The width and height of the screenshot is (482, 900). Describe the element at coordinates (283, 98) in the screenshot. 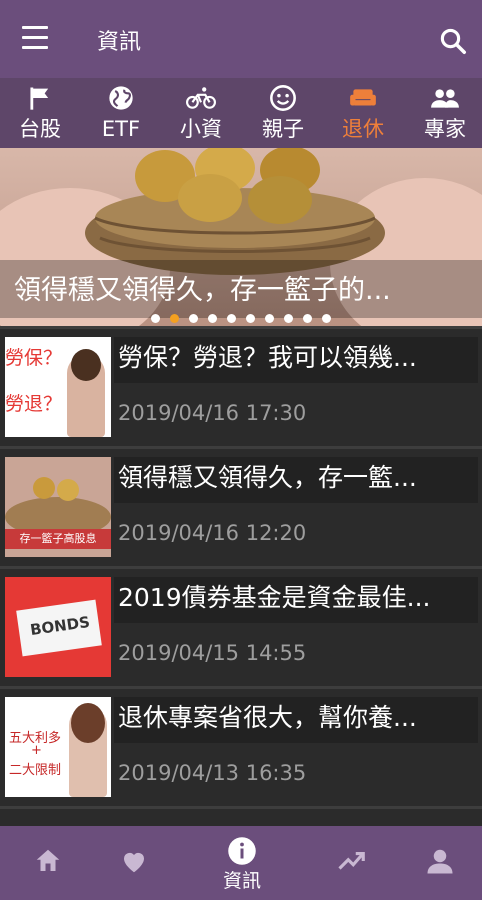

I see `smile-icon` at that location.